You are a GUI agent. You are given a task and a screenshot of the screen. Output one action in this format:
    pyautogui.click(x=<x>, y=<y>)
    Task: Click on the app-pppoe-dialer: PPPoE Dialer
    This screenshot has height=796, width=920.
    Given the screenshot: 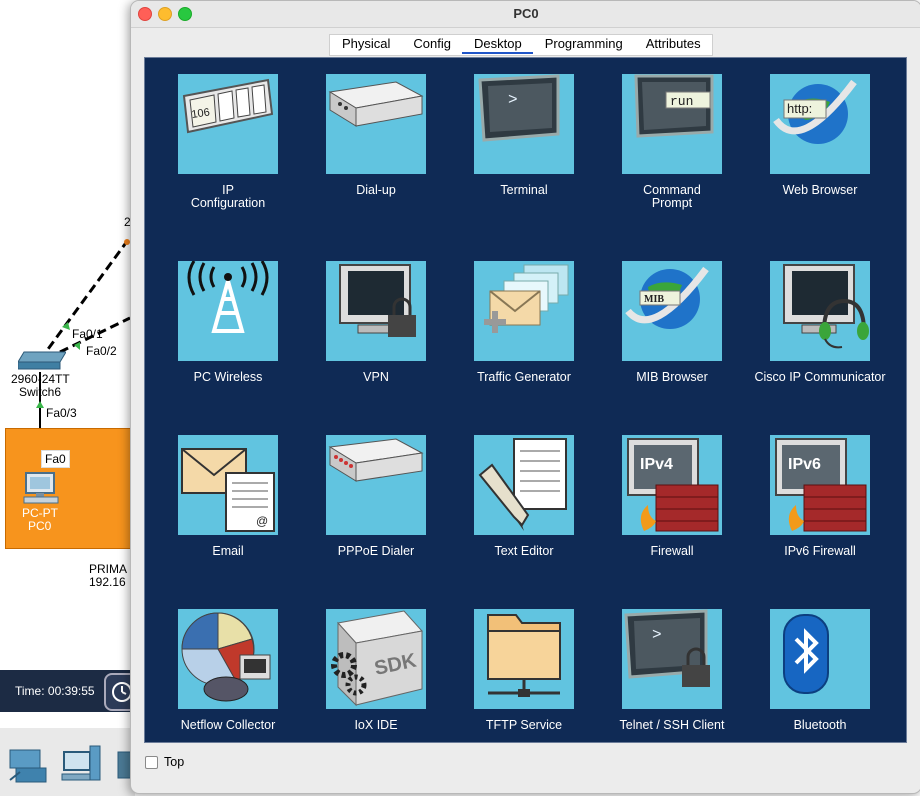 What is the action you would take?
    pyautogui.click(x=376, y=515)
    